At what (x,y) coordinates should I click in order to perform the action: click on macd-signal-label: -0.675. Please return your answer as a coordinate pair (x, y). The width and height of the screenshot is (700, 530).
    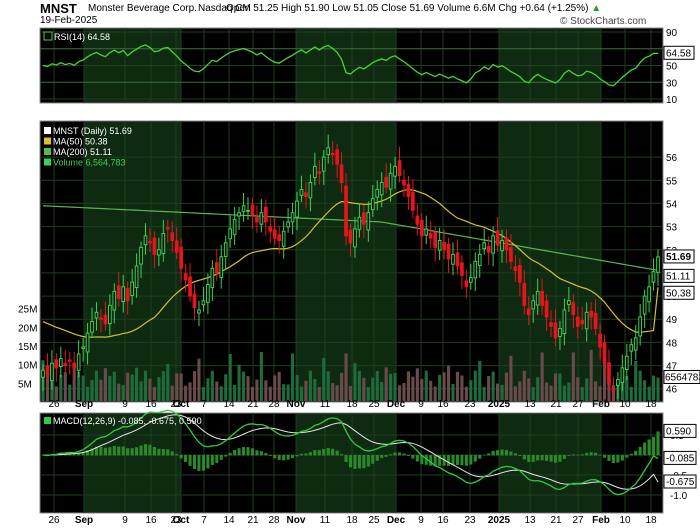
    Looking at the image, I should click on (680, 482).